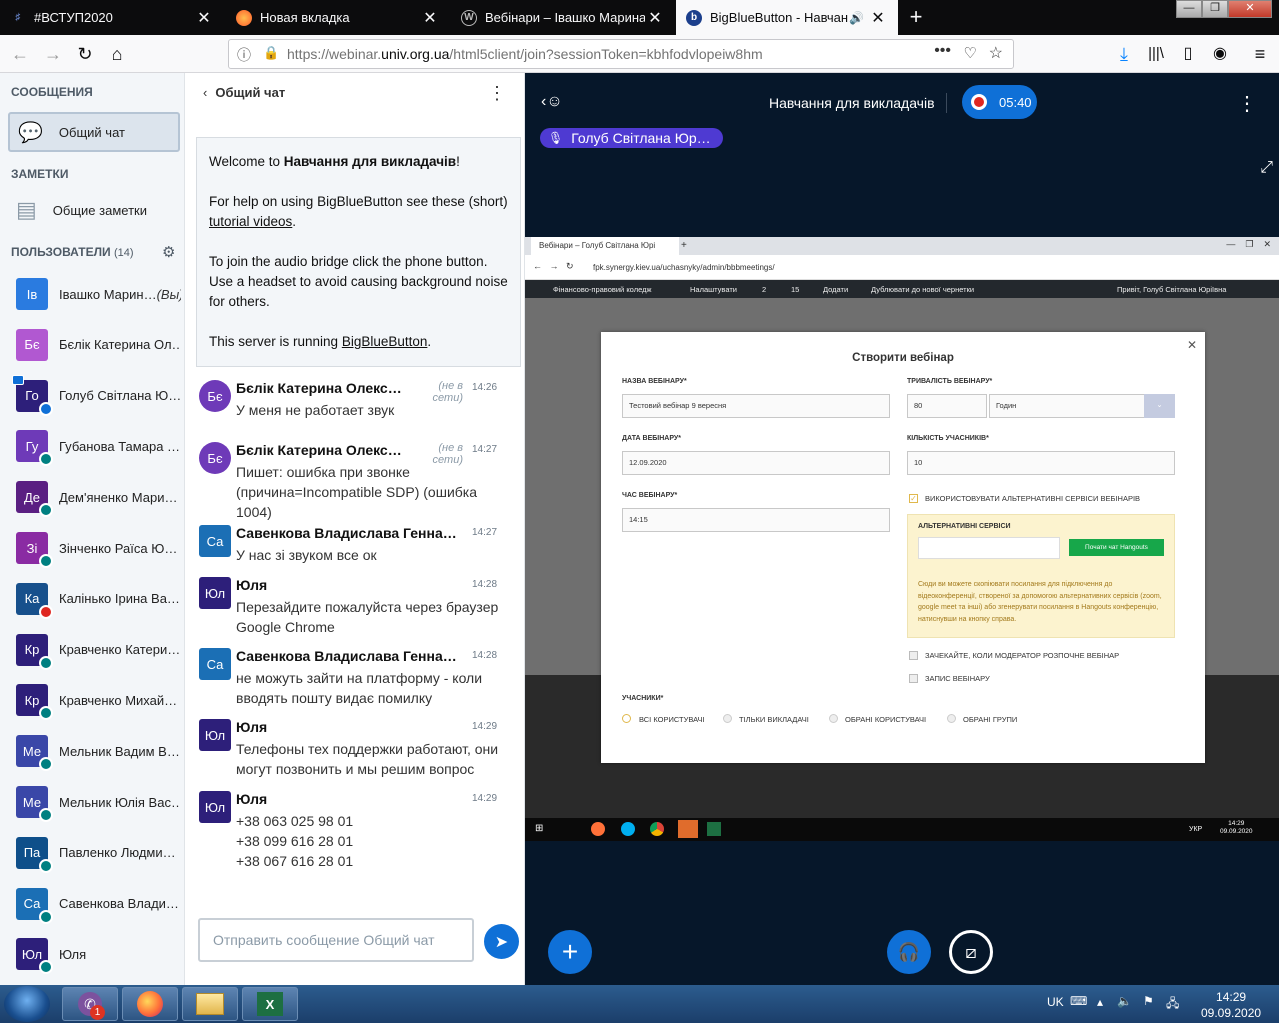 The height and width of the screenshot is (1023, 1279). I want to click on participants-label: УЧАСНИКИ*, so click(643, 698).